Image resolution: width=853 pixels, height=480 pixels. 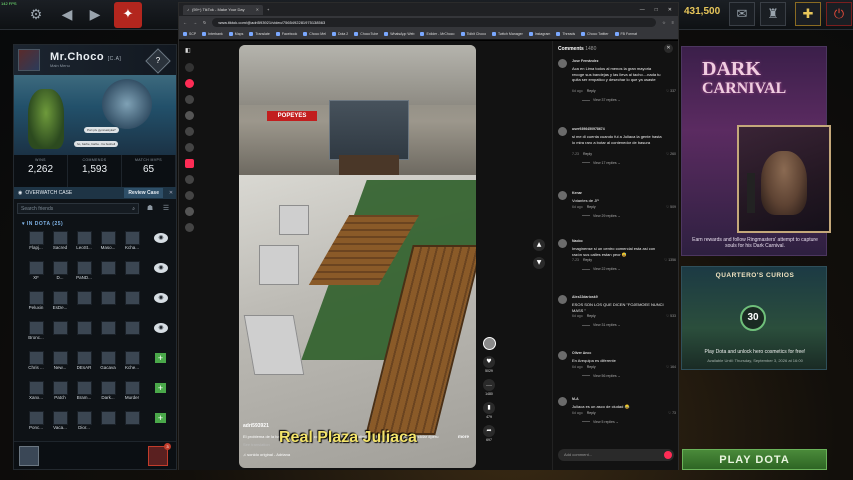 What do you see at coordinates (600, 422) in the screenshot?
I see `view-replies-link: View 5 replies ⌄` at bounding box center [600, 422].